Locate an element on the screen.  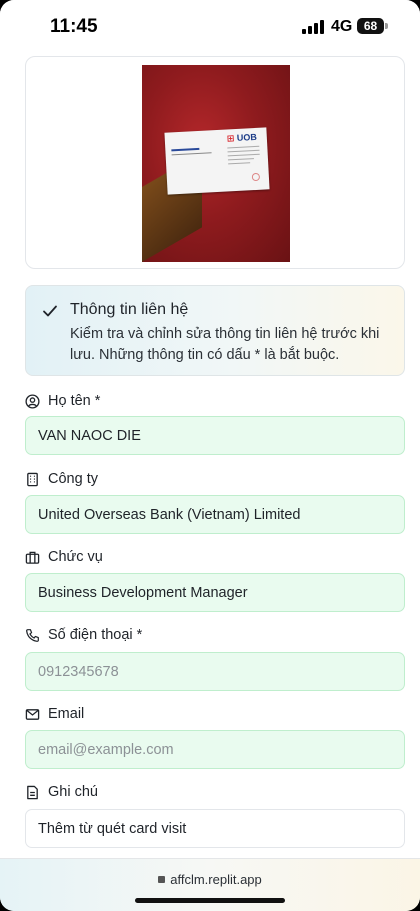
phone-label: Số điện thoại * is located at coordinates (83, 635).